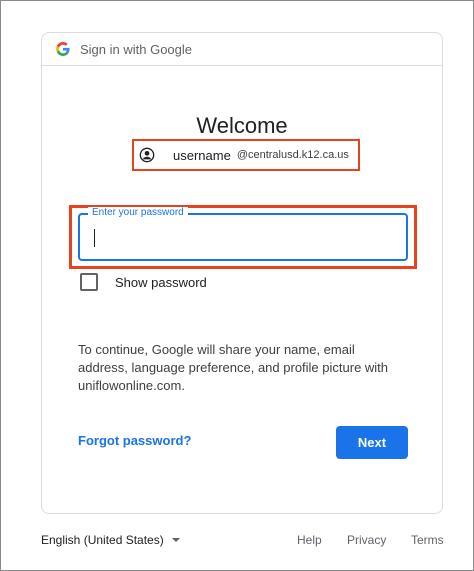 Image resolution: width=474 pixels, height=571 pixels. Describe the element at coordinates (63, 49) in the screenshot. I see `google-g-icon` at that location.